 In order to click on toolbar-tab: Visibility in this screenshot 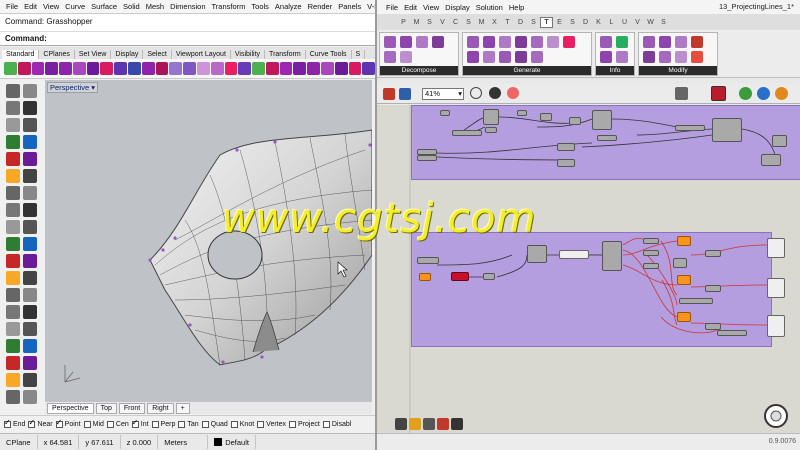, I will do `click(248, 54)`.